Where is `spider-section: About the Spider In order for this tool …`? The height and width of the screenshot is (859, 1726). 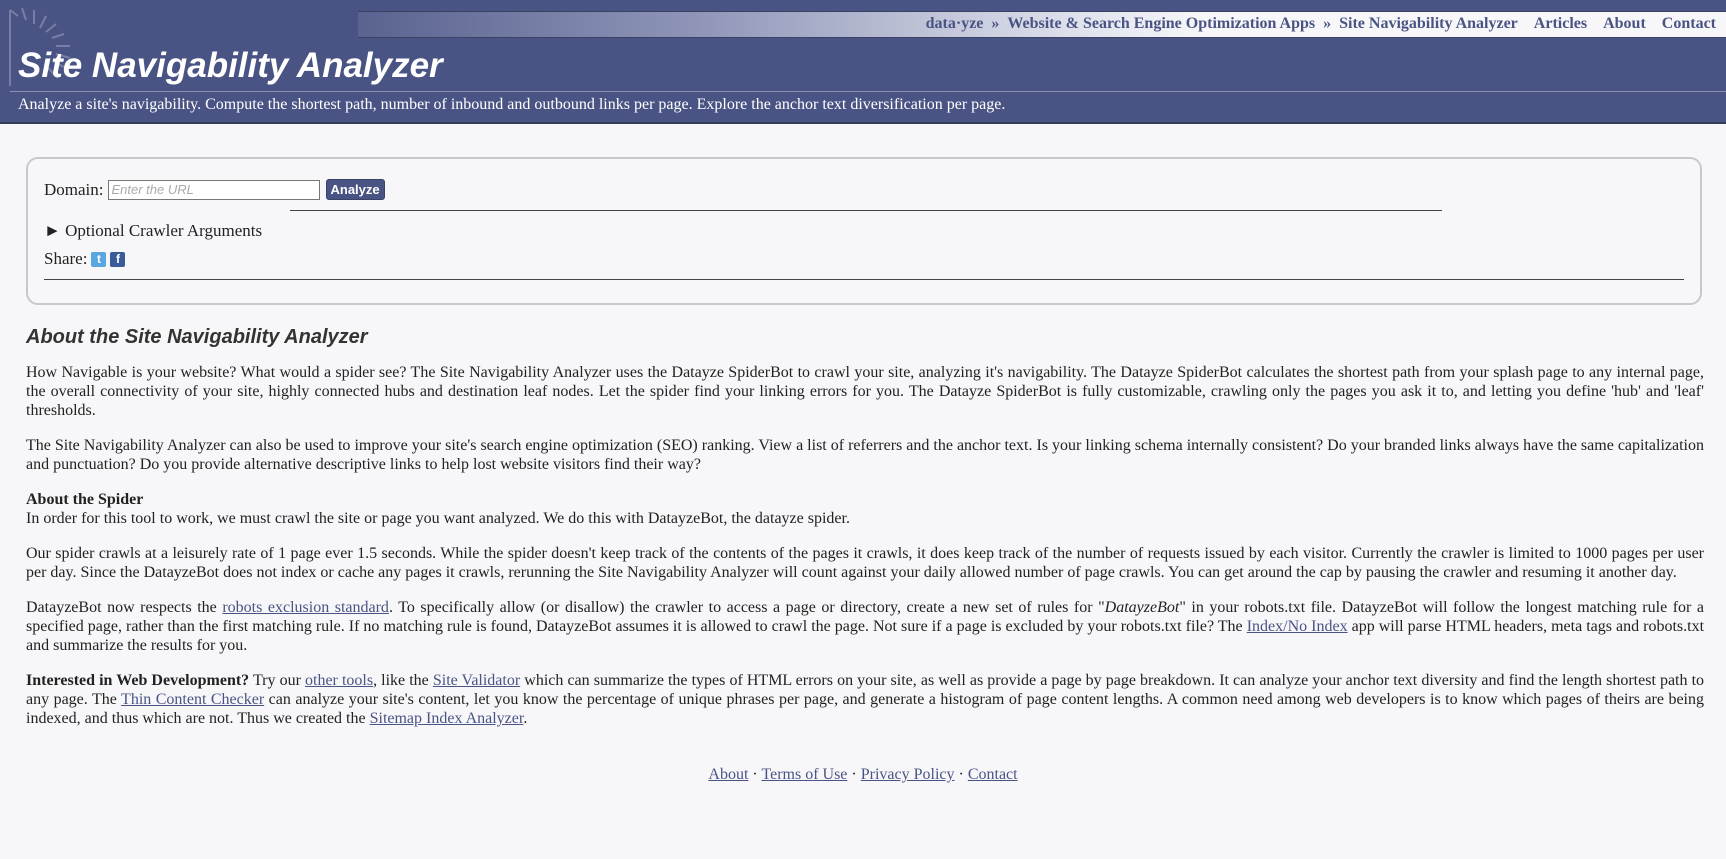
spider-section: About the Spider In order for this tool … is located at coordinates (865, 509).